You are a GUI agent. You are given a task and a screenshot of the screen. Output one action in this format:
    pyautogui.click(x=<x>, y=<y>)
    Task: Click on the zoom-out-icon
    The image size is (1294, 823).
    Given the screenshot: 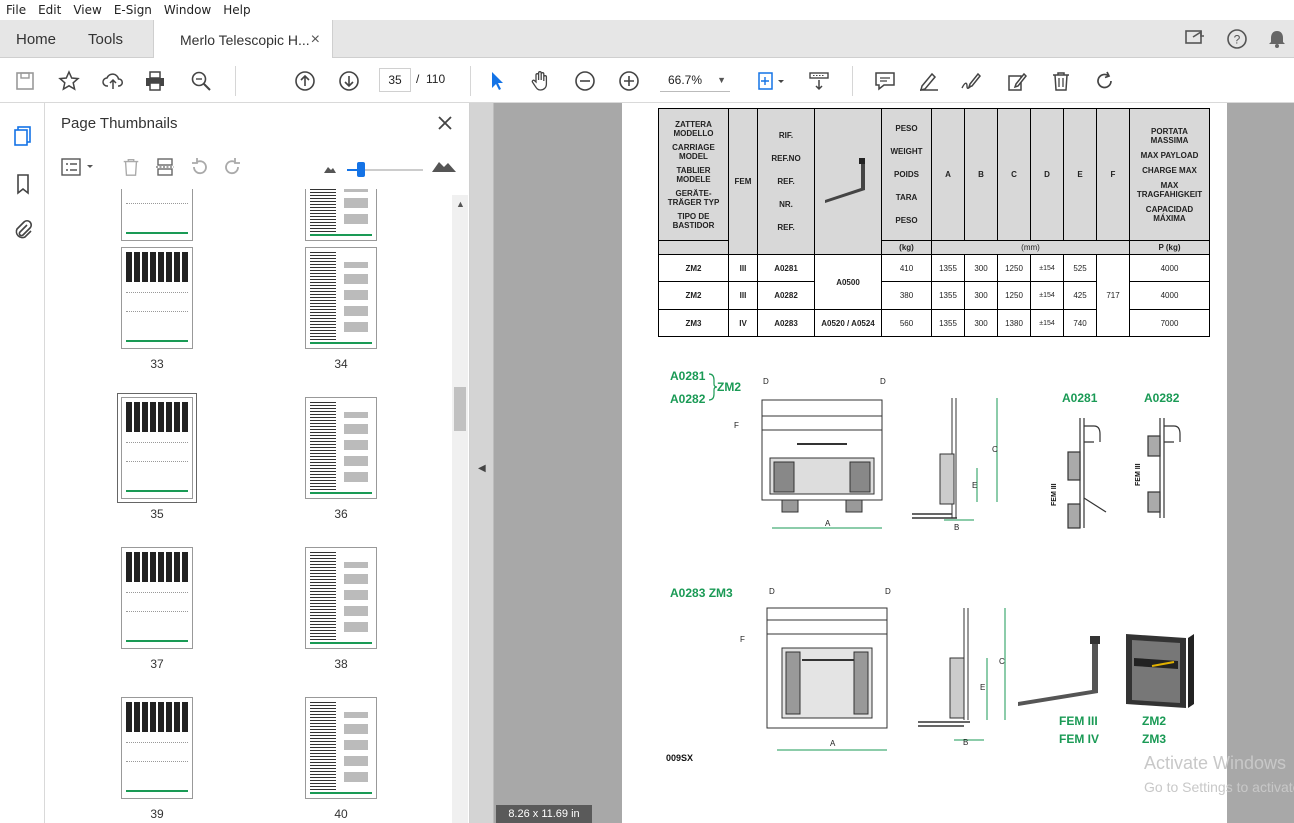 What is the action you would take?
    pyautogui.click(x=585, y=81)
    